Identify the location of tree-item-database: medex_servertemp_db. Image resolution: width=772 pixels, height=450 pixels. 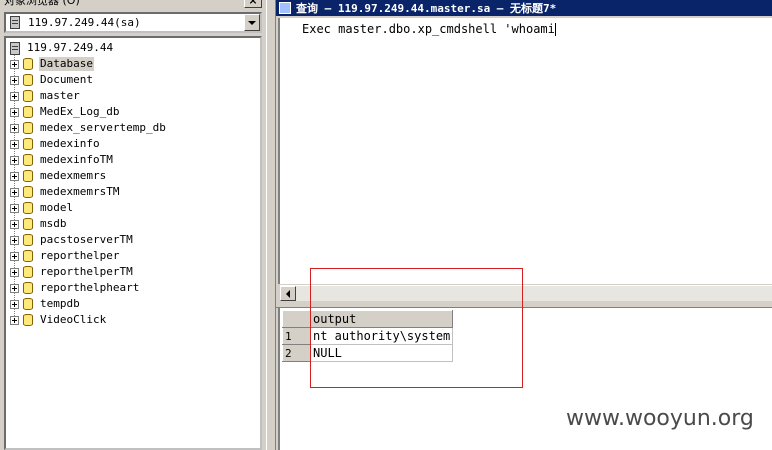
(88, 128).